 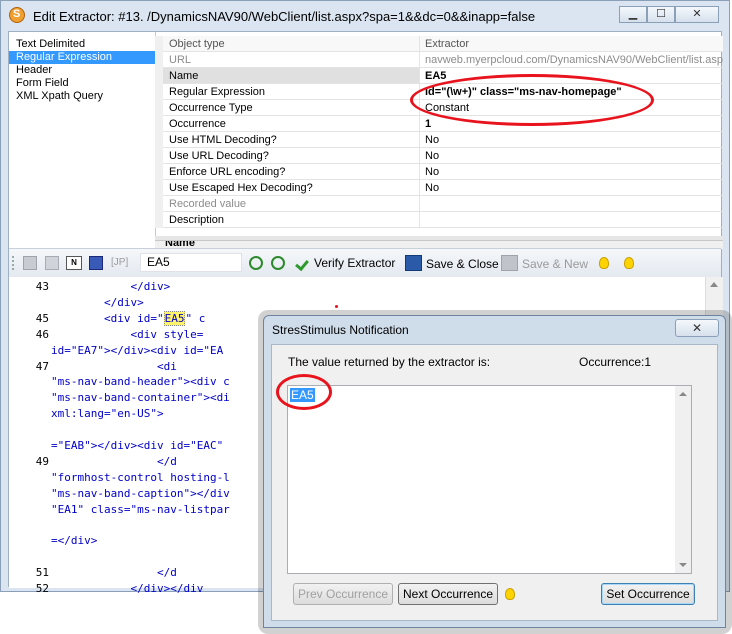 I want to click on value-scroll-down-icon, so click(x=683, y=565).